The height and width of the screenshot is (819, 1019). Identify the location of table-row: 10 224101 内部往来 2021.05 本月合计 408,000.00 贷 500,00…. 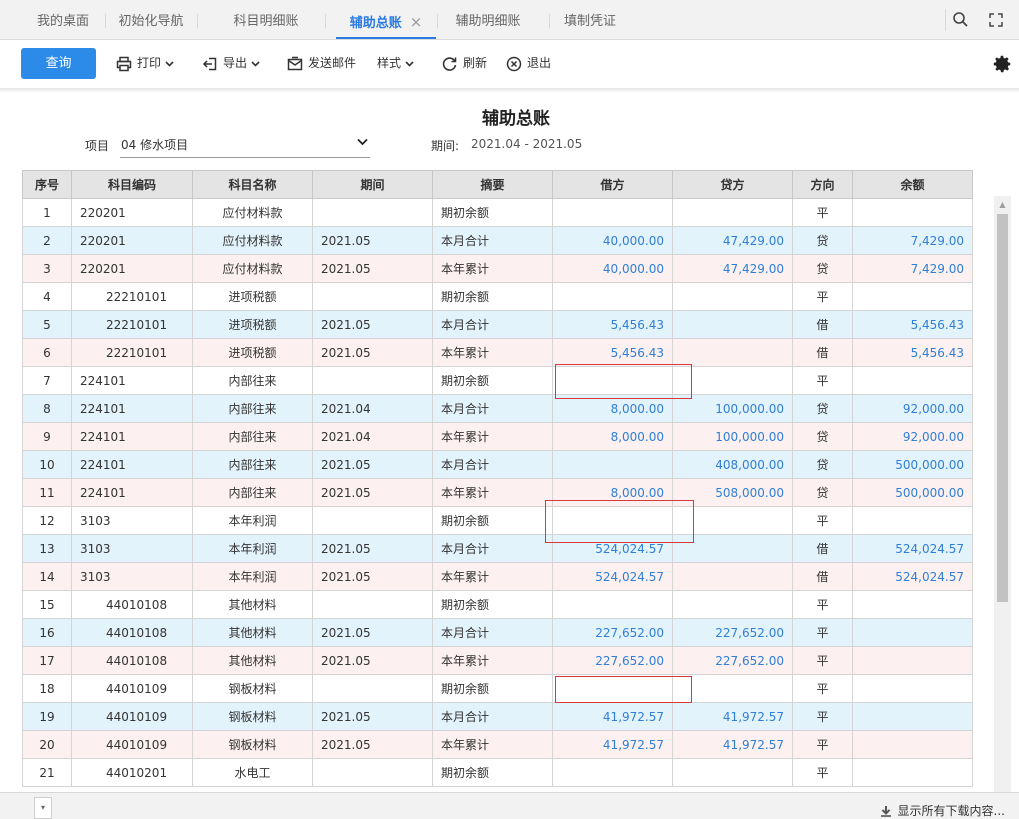
(497, 464).